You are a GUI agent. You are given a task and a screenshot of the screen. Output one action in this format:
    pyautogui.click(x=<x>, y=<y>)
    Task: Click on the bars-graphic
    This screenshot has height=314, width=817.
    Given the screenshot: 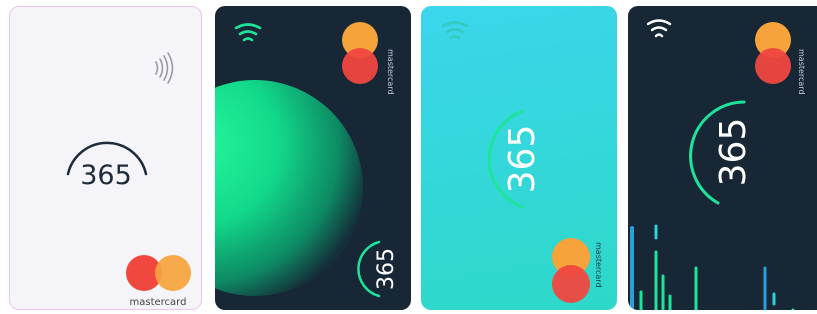 What is the action you would take?
    pyautogui.click(x=712, y=267)
    